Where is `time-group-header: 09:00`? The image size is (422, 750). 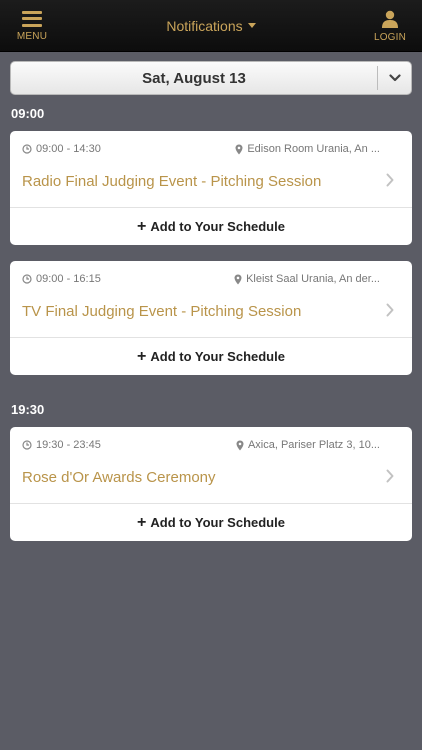 time-group-header: 09:00 is located at coordinates (28, 113).